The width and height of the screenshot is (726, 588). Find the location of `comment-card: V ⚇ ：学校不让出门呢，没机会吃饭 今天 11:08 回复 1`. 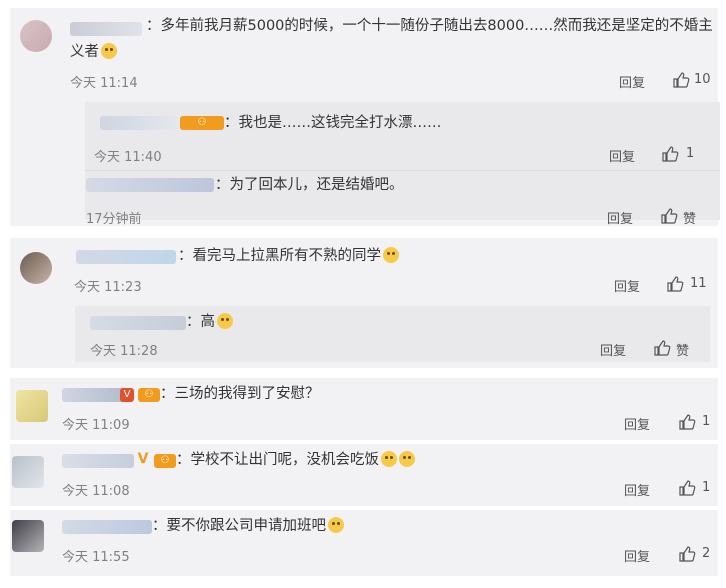

comment-card: V ⚇ ：学校不让出门呢，没机会吃饭 今天 11:08 回复 1 is located at coordinates (364, 475).